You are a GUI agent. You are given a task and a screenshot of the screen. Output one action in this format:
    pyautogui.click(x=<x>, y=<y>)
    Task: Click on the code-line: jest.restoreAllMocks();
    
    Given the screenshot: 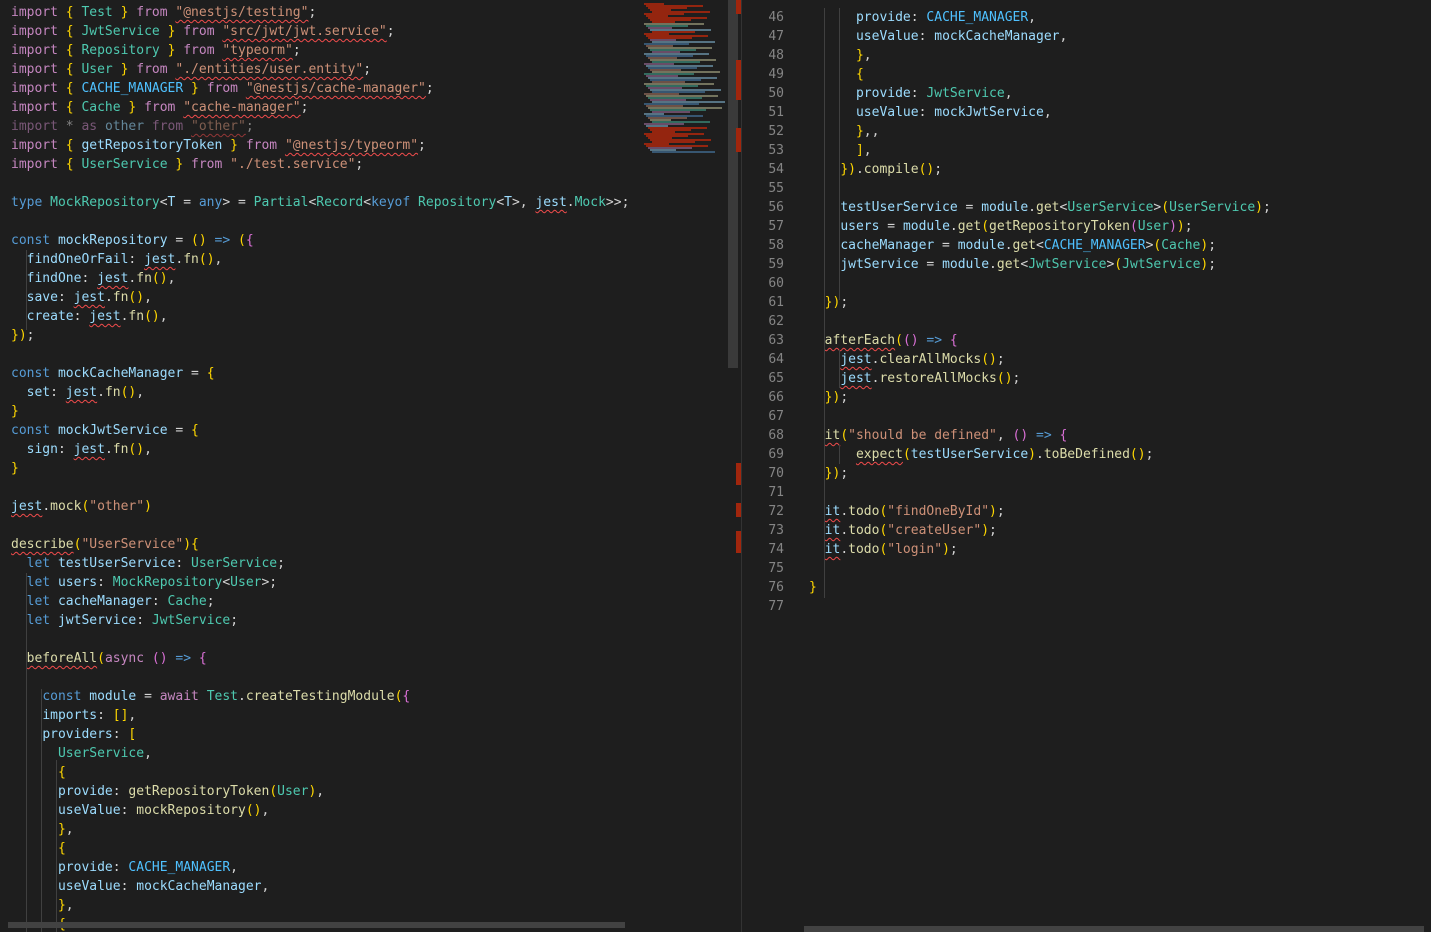 What is the action you would take?
    pyautogui.click(x=914, y=378)
    